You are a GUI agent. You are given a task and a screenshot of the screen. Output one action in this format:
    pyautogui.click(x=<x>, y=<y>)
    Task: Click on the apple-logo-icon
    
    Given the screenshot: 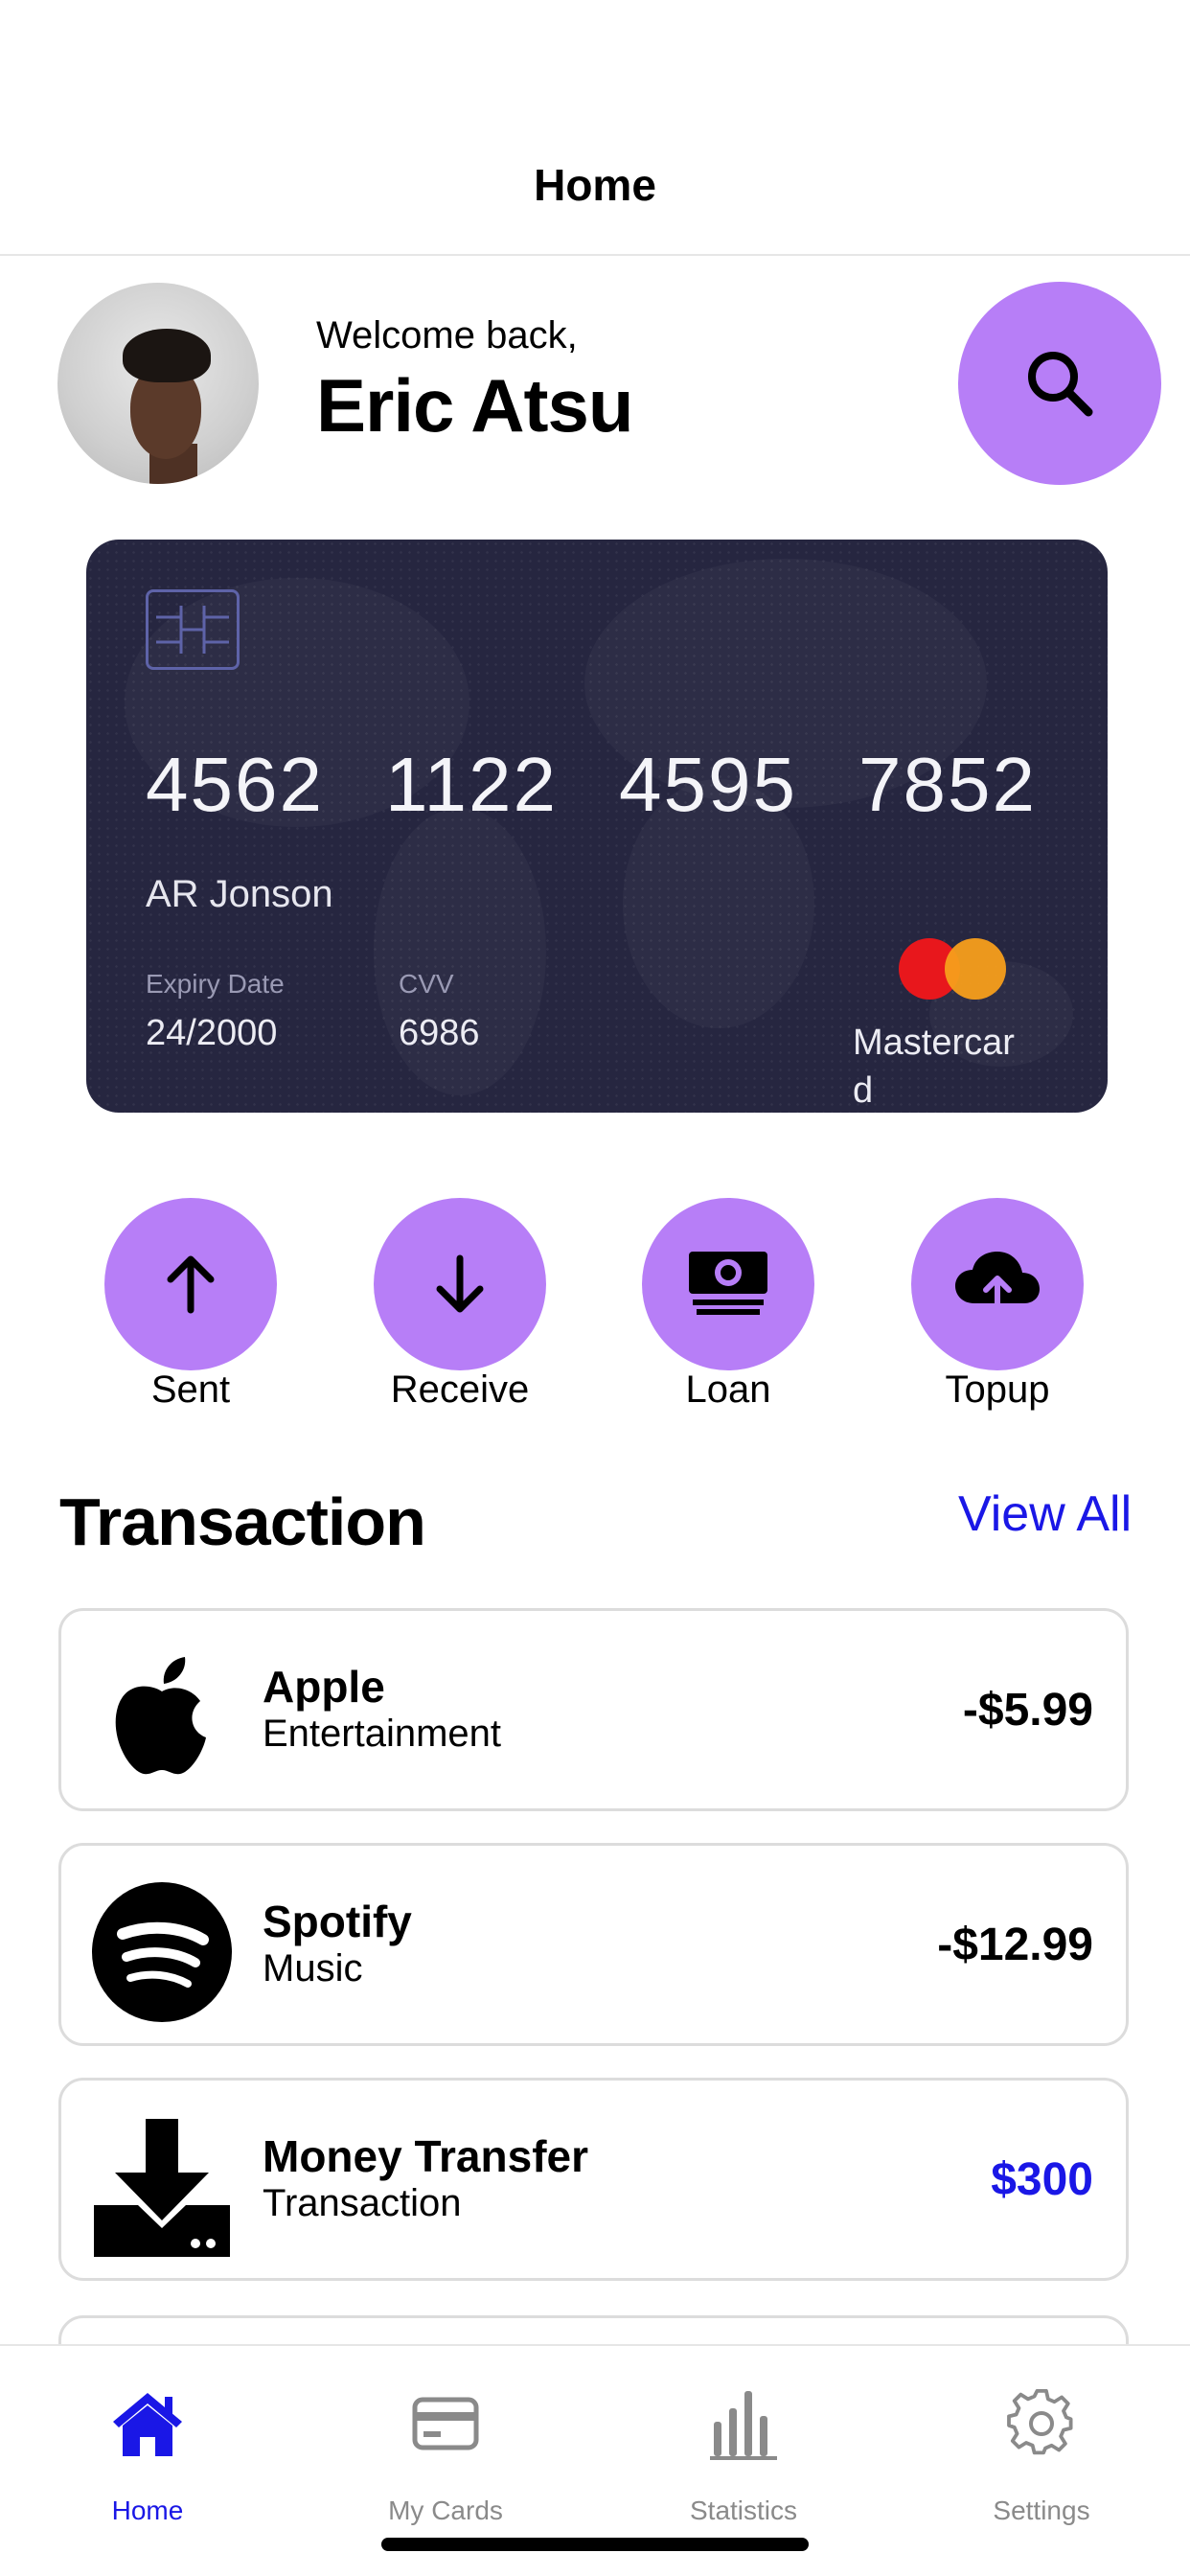 What is the action you would take?
    pyautogui.click(x=162, y=1717)
    